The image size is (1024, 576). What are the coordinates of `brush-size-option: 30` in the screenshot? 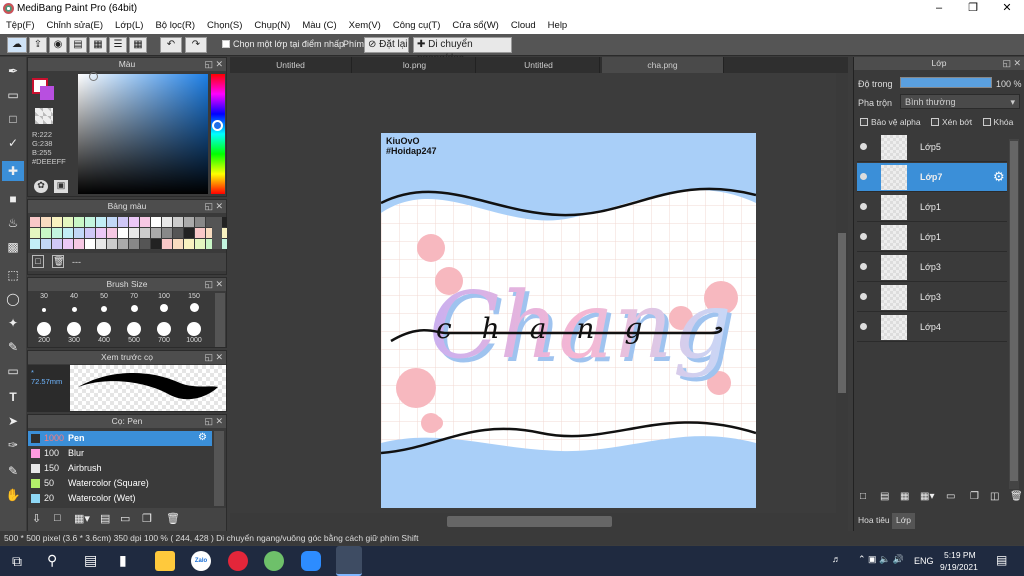 It's located at (44, 306).